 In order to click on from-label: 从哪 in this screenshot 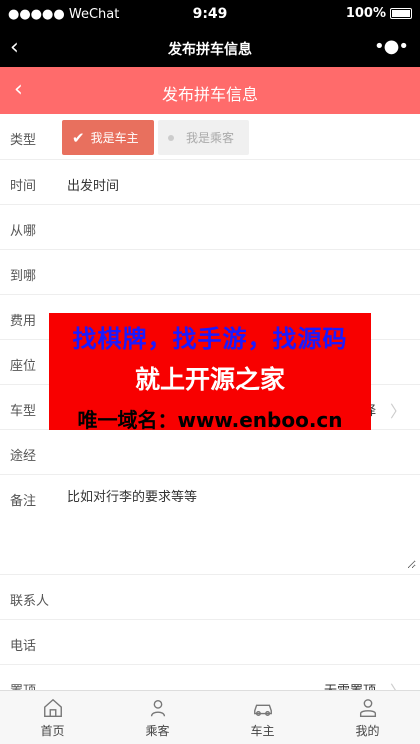, I will do `click(23, 231)`.